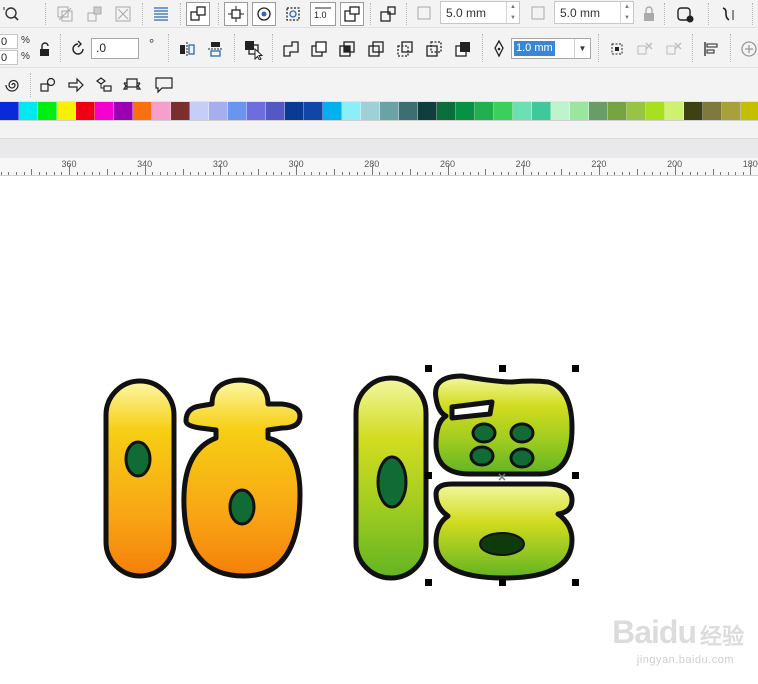 The width and height of the screenshot is (758, 684). What do you see at coordinates (405, 49) in the screenshot?
I see `front-minus-back-icon` at bounding box center [405, 49].